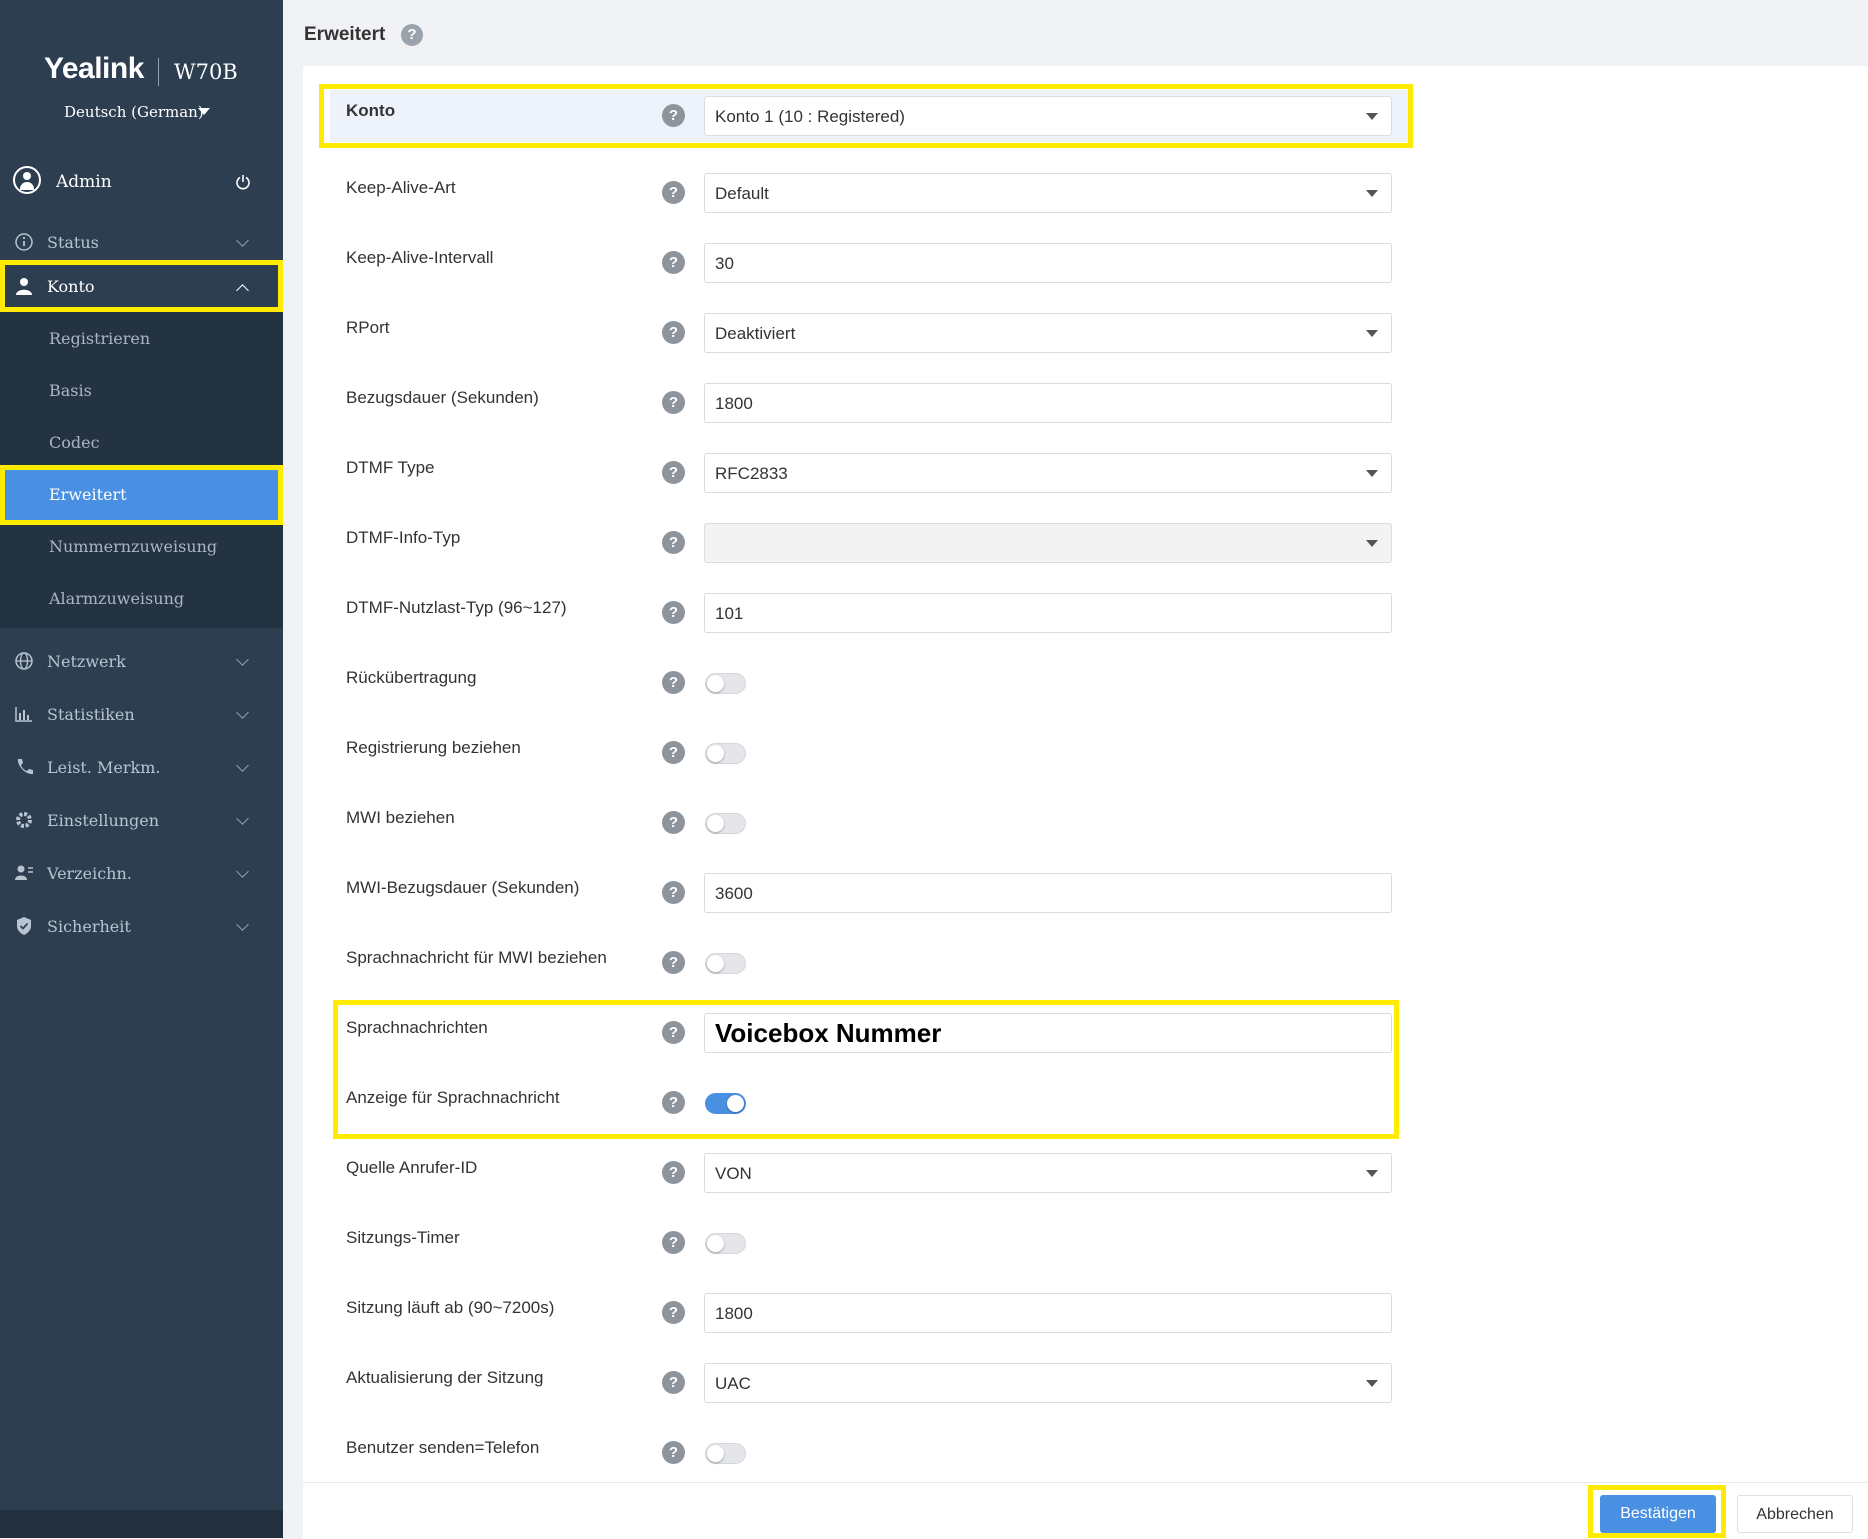 The width and height of the screenshot is (1868, 1539). What do you see at coordinates (1048, 333) in the screenshot?
I see `rport-select: Deaktiviert` at bounding box center [1048, 333].